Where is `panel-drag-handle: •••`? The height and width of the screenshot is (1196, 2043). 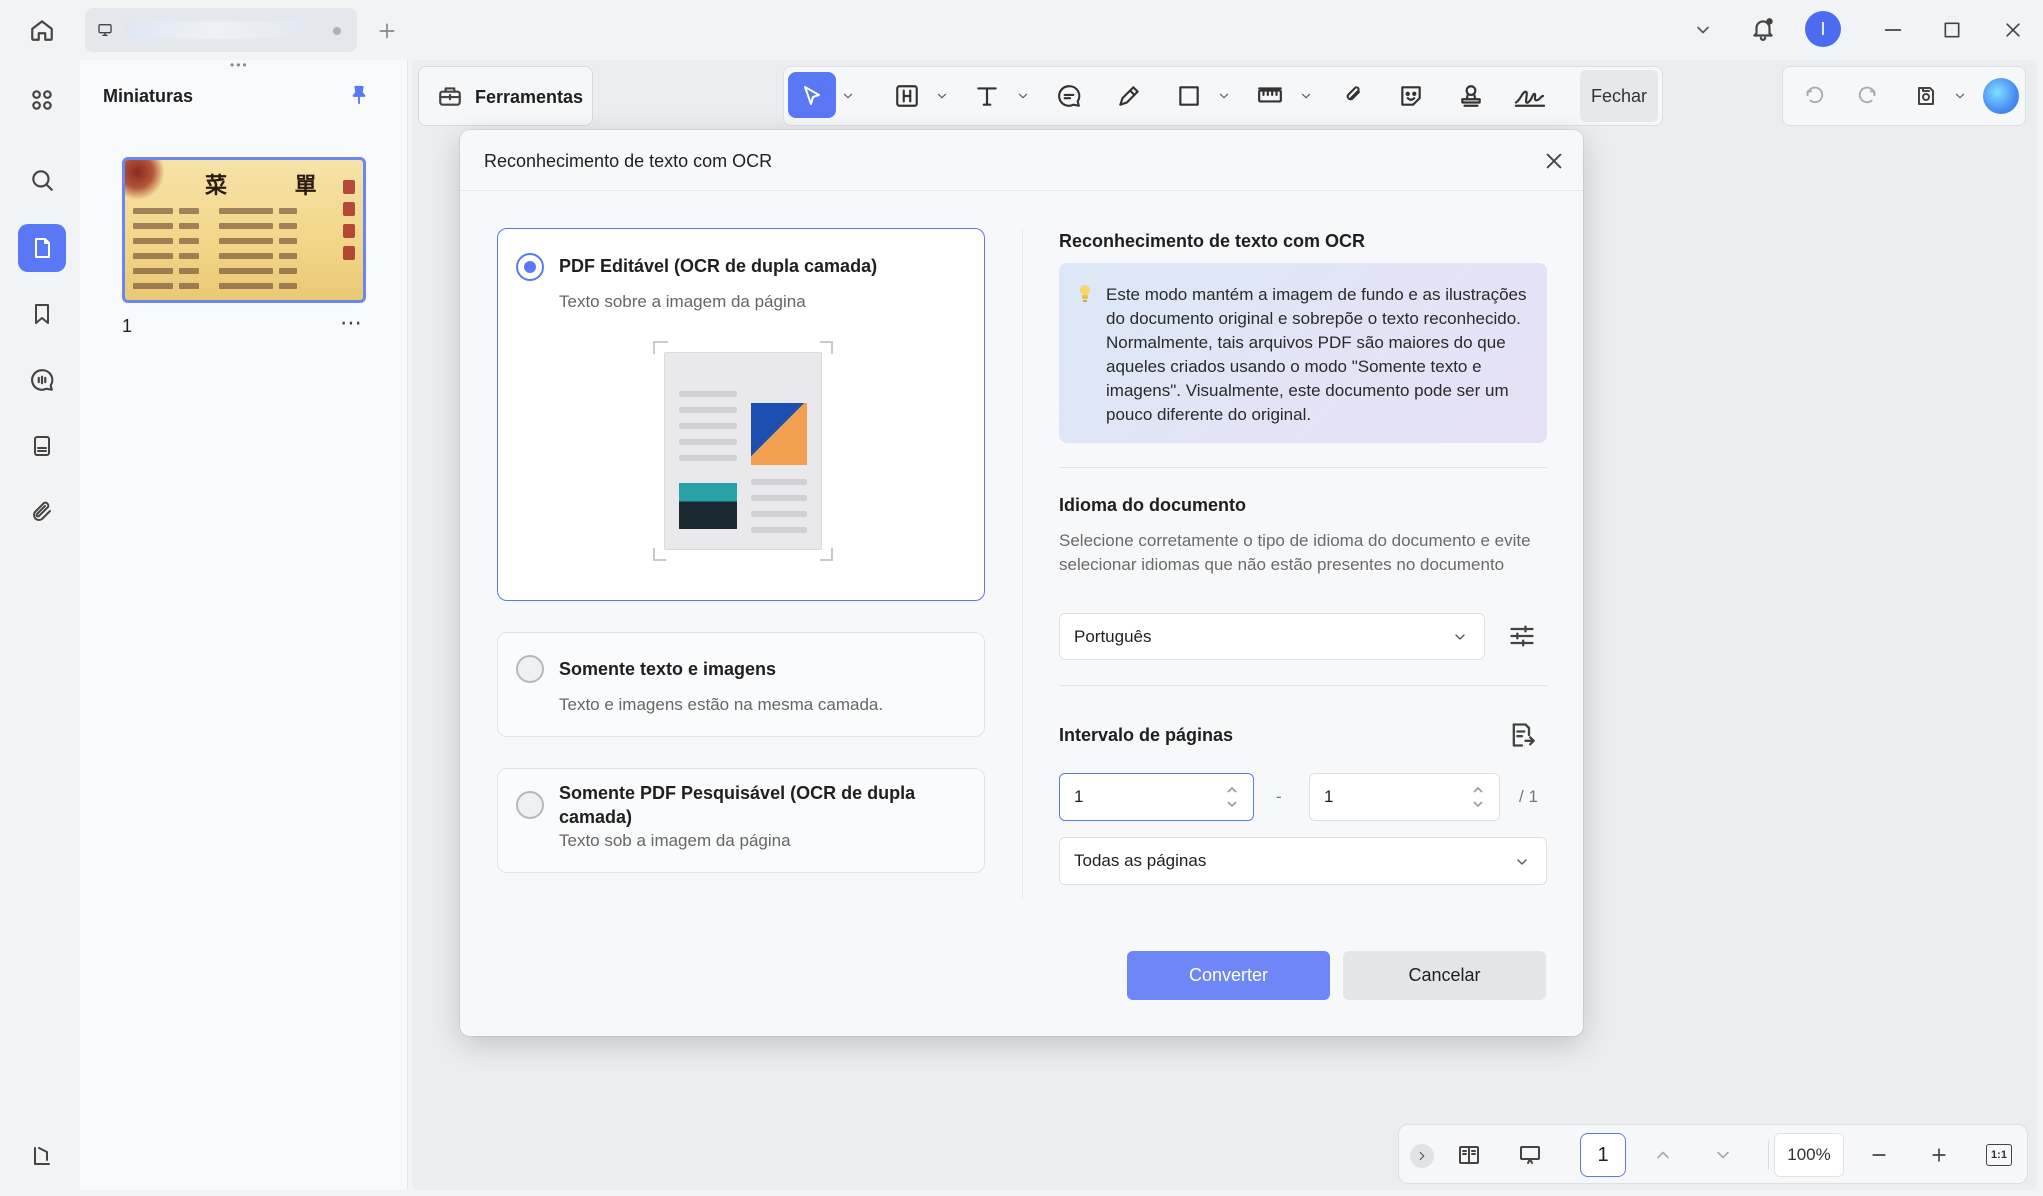
panel-drag-handle: ••• is located at coordinates (244, 65).